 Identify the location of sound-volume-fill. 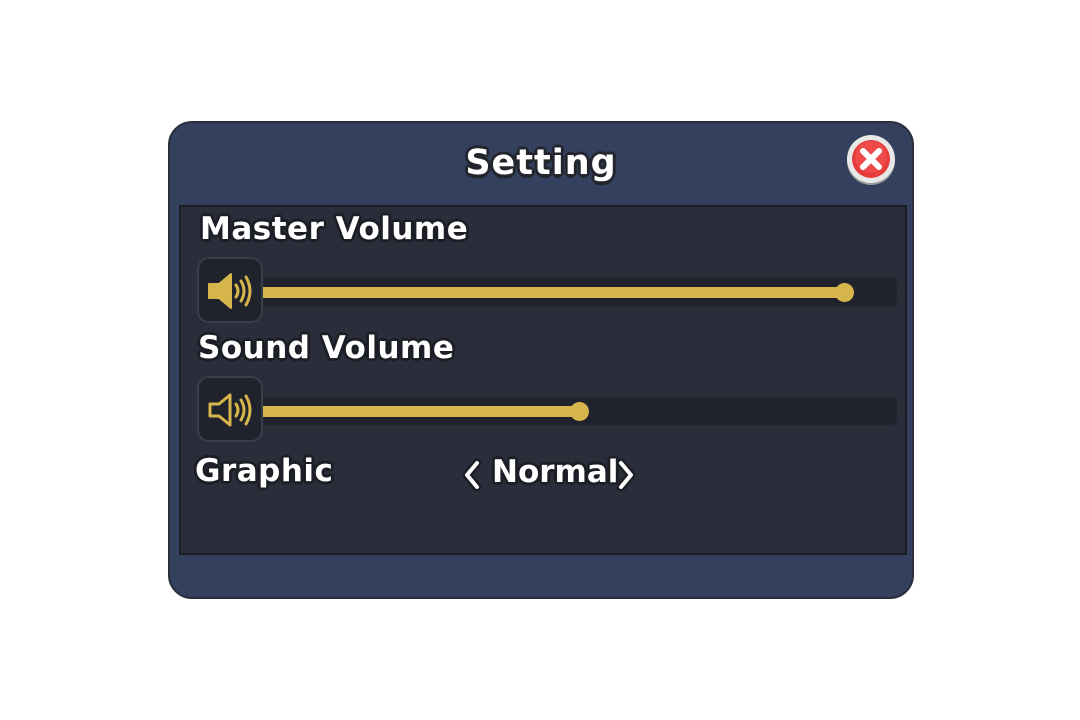
(417, 411).